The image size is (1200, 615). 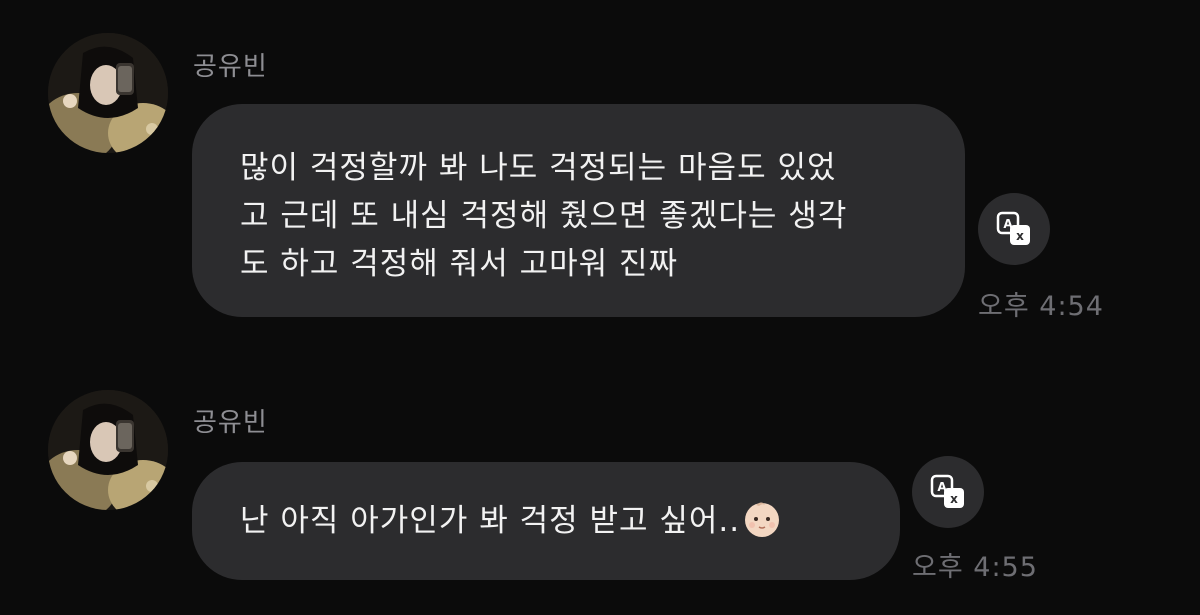 What do you see at coordinates (544, 216) in the screenshot?
I see `message-line: 고 근데 또 내심 걱정해 줬으면 좋겠다는 생각` at bounding box center [544, 216].